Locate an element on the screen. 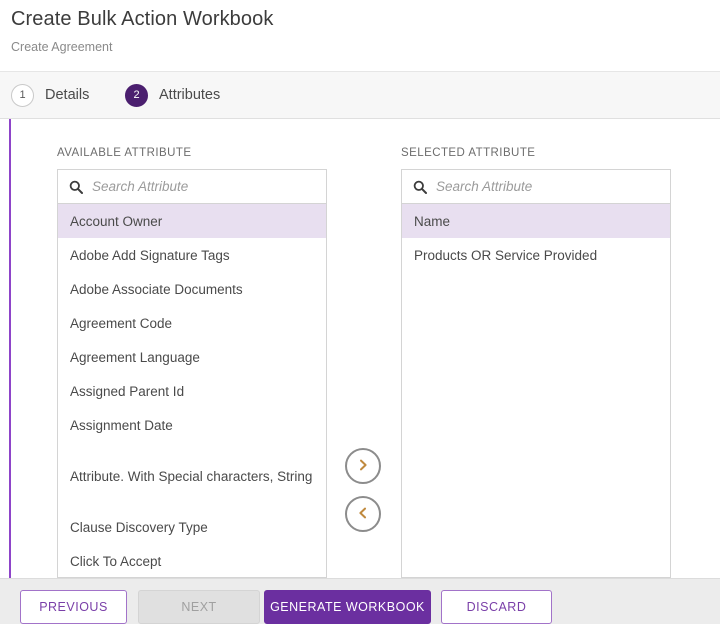 The image size is (720, 624). wizard-stepper: 1 Details 2 Attributes is located at coordinates (360, 95).